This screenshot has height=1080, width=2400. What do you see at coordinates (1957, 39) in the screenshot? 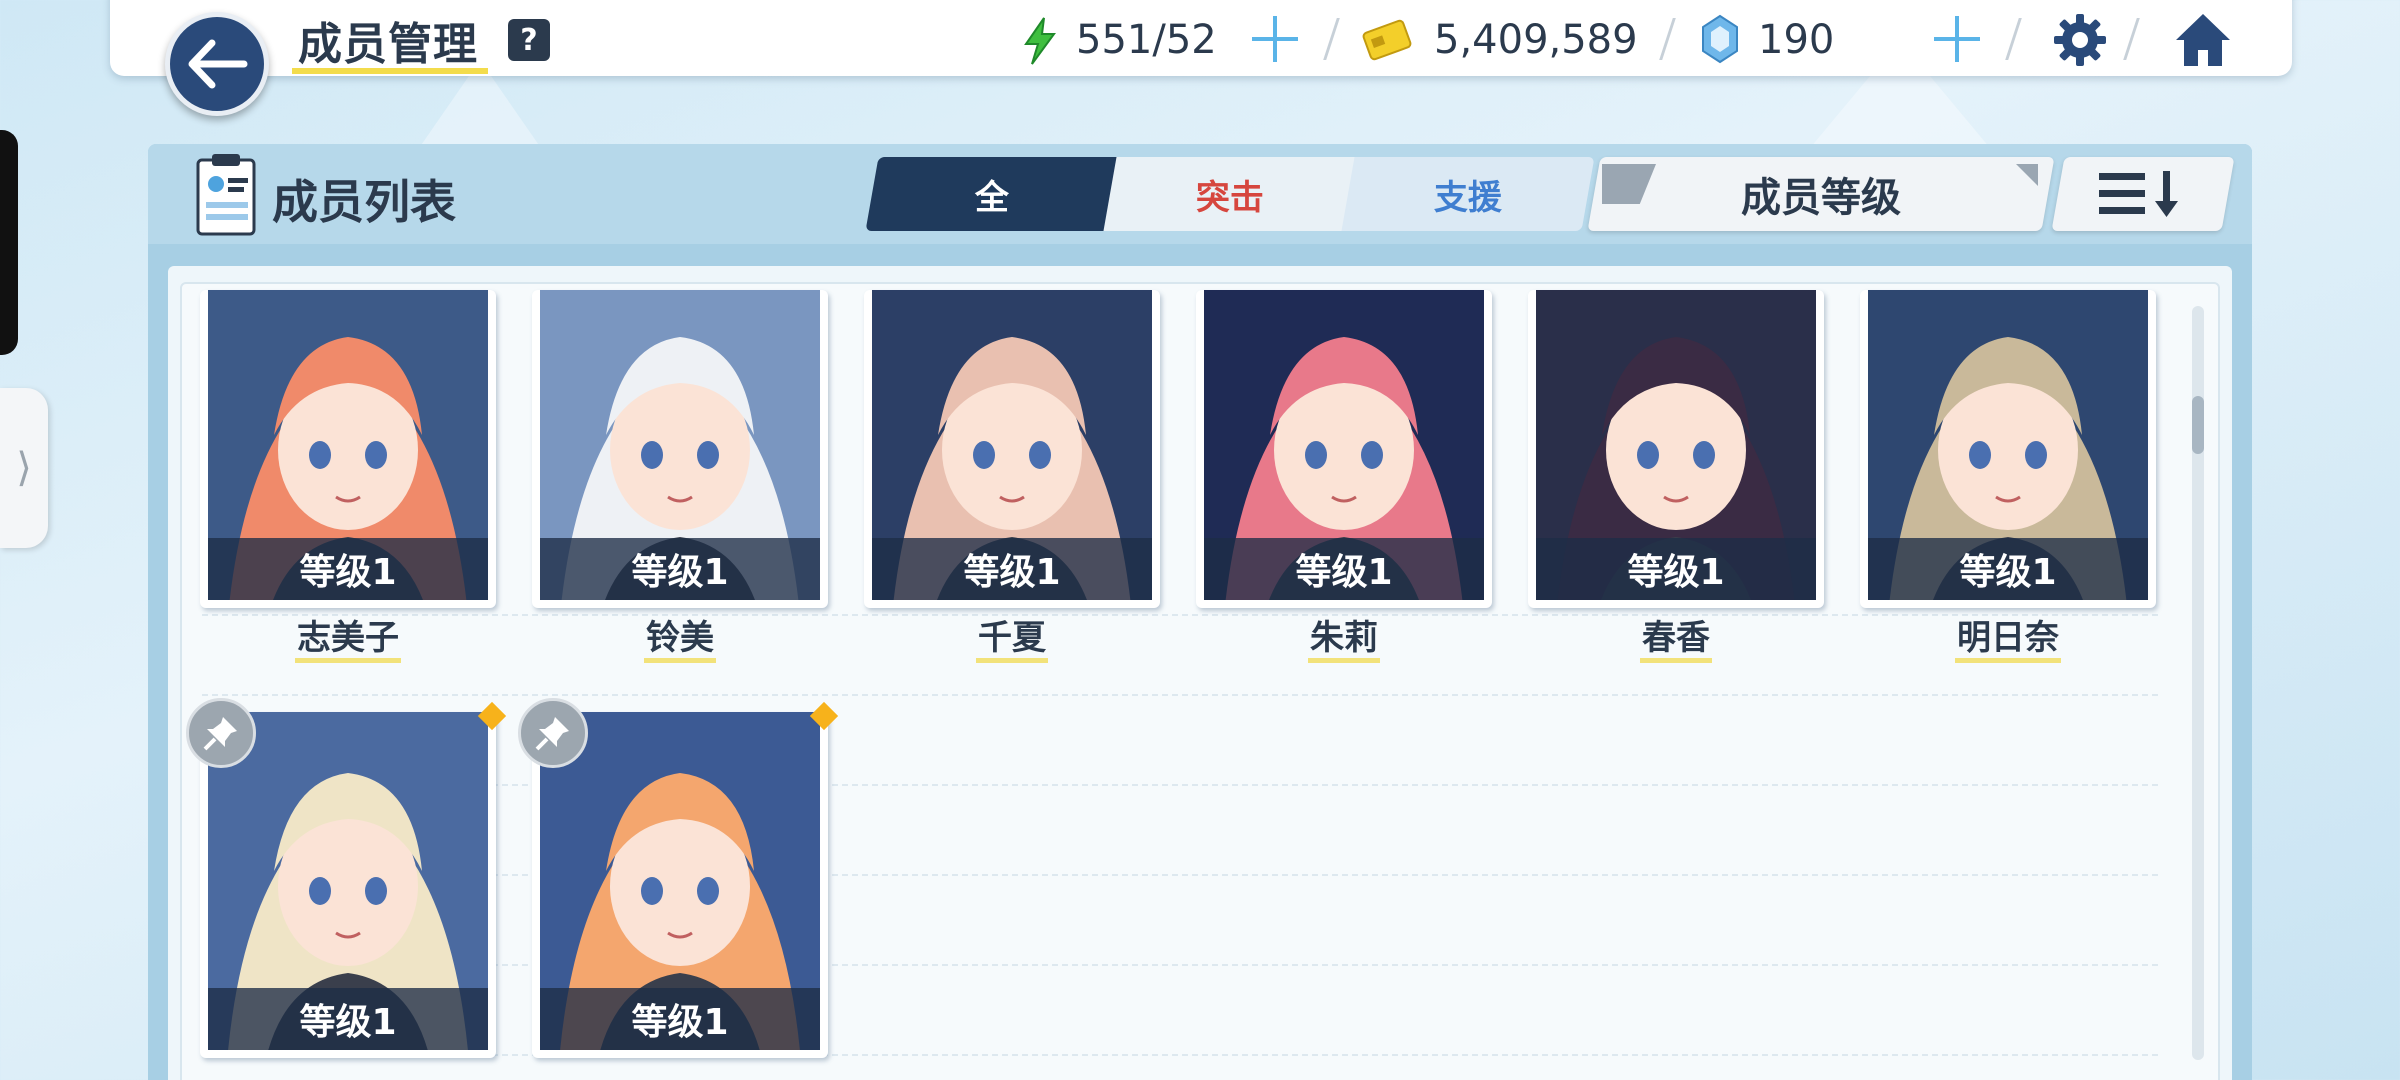
I see `add-gems-button` at bounding box center [1957, 39].